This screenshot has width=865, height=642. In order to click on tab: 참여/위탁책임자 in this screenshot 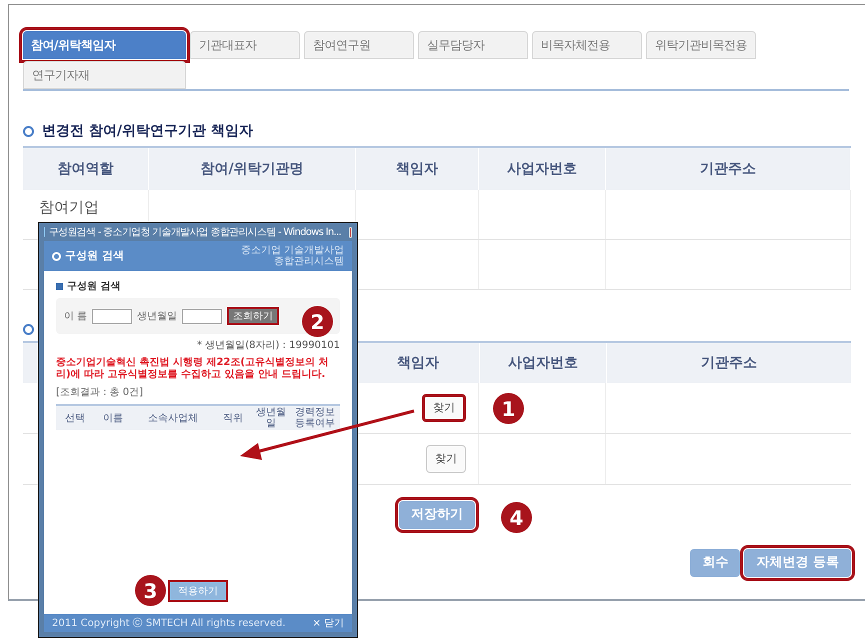, I will do `click(104, 45)`.